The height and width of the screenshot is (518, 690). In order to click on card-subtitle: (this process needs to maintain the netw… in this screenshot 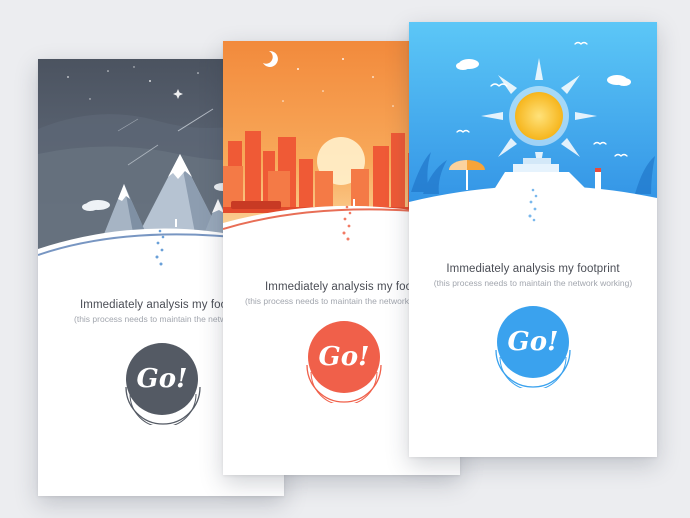, I will do `click(533, 283)`.